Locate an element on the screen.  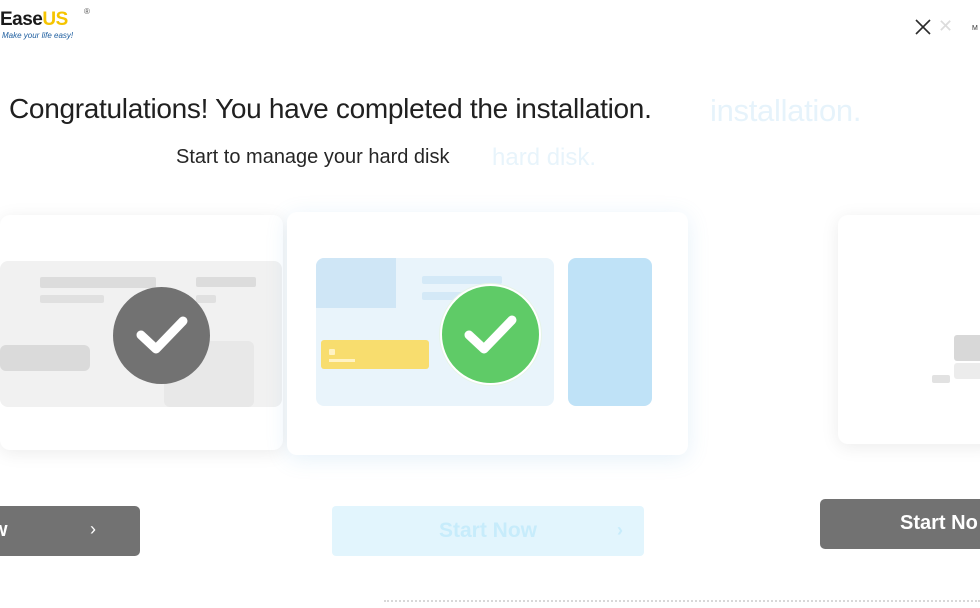
illustration-card-right is located at coordinates (909, 329).